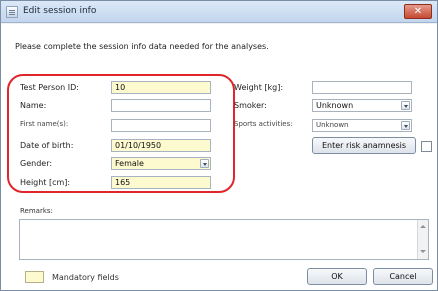 The width and height of the screenshot is (438, 291). I want to click on date-of-birth-field: 01/10/1950, so click(161, 145).